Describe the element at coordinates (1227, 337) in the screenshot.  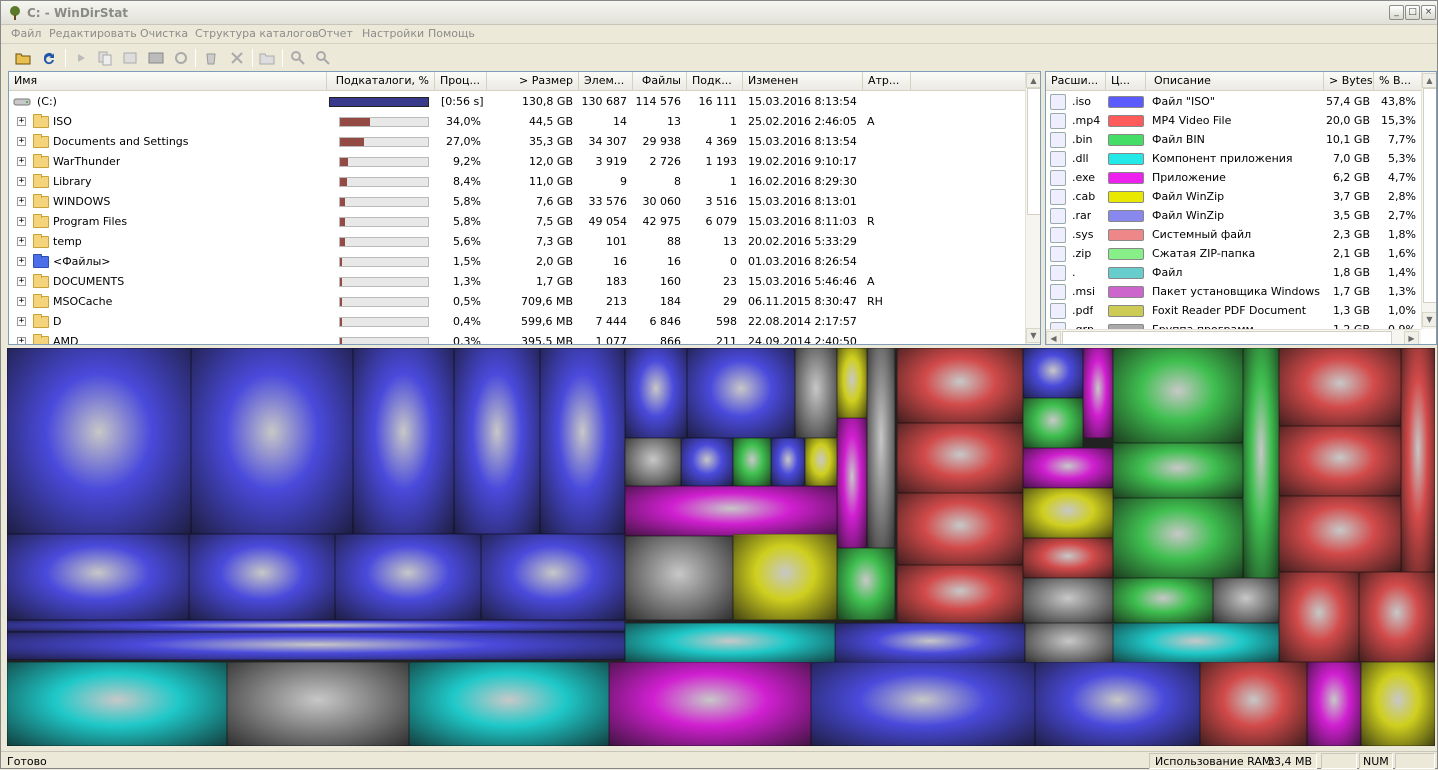
I see `ext-hscroll-thumb` at that location.